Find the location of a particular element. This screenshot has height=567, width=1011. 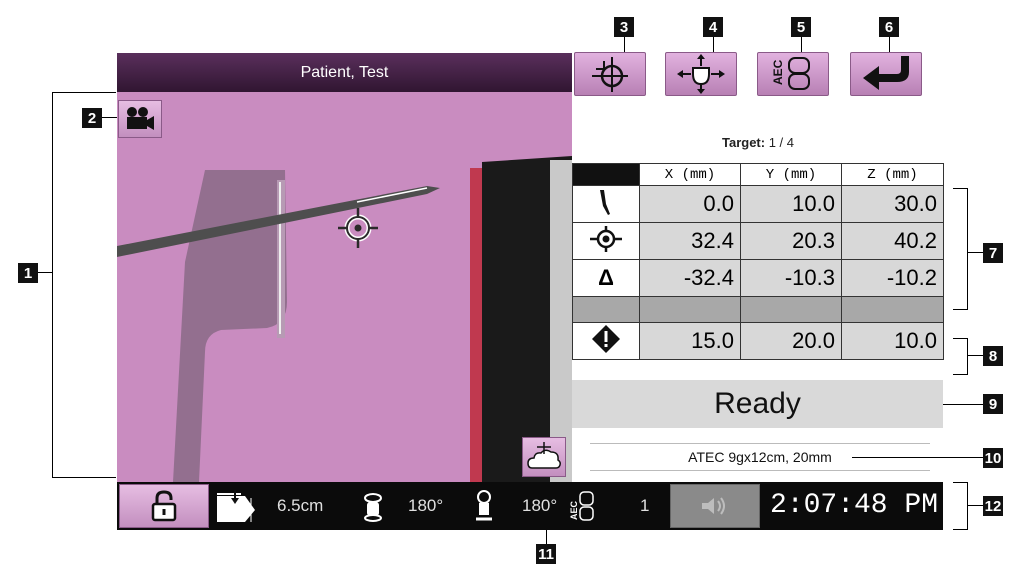

lesion-cloud-icon is located at coordinates (544, 455).